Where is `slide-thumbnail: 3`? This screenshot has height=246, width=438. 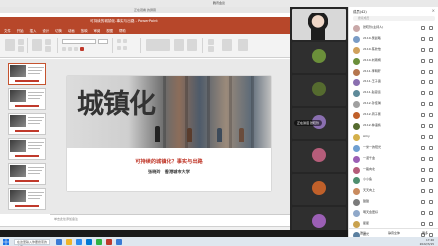 slide-thumbnail: 3 is located at coordinates (27, 124).